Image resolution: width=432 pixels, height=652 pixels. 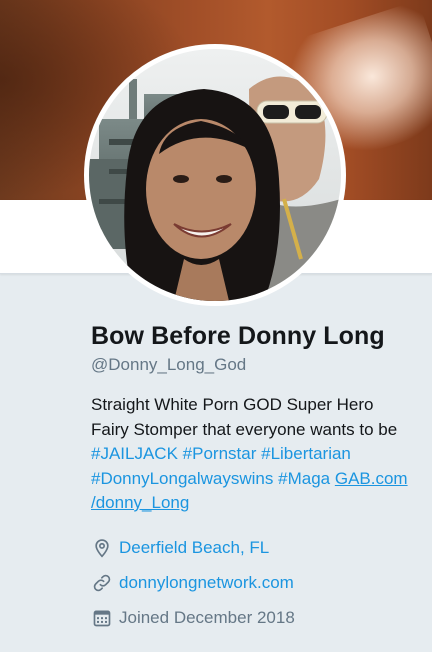 I want to click on bio-url-continuation: /donny_Long, so click(x=256, y=503).